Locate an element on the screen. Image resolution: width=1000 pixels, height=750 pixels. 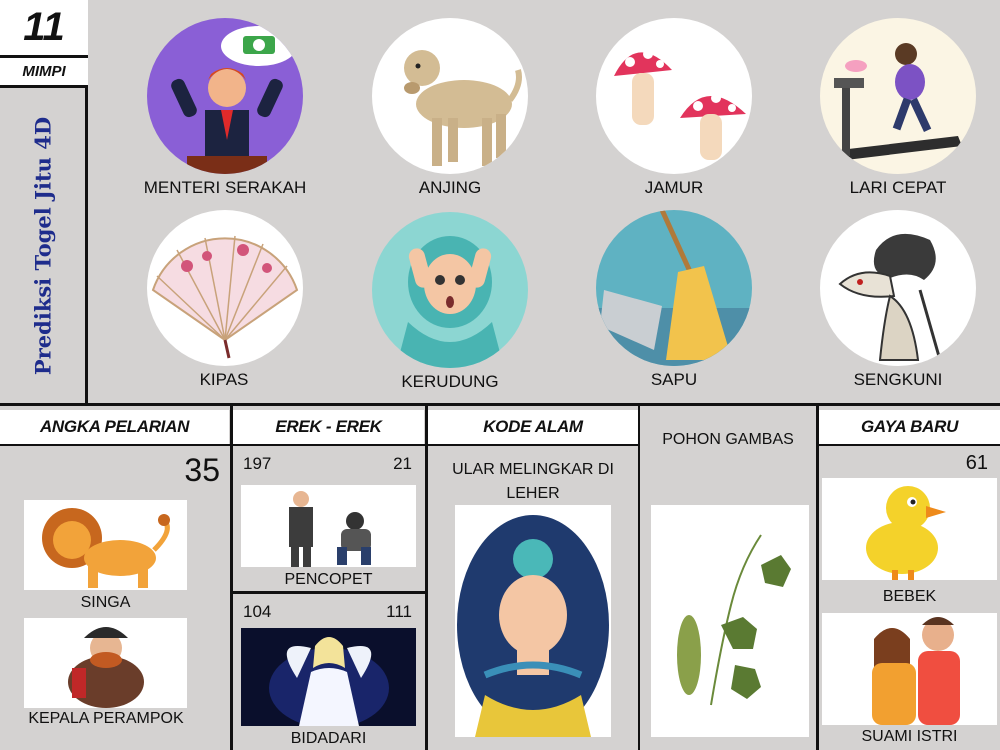
kode-alam-caption: ULAR MELINGKAR DI LEHER is located at coordinates (533, 481).